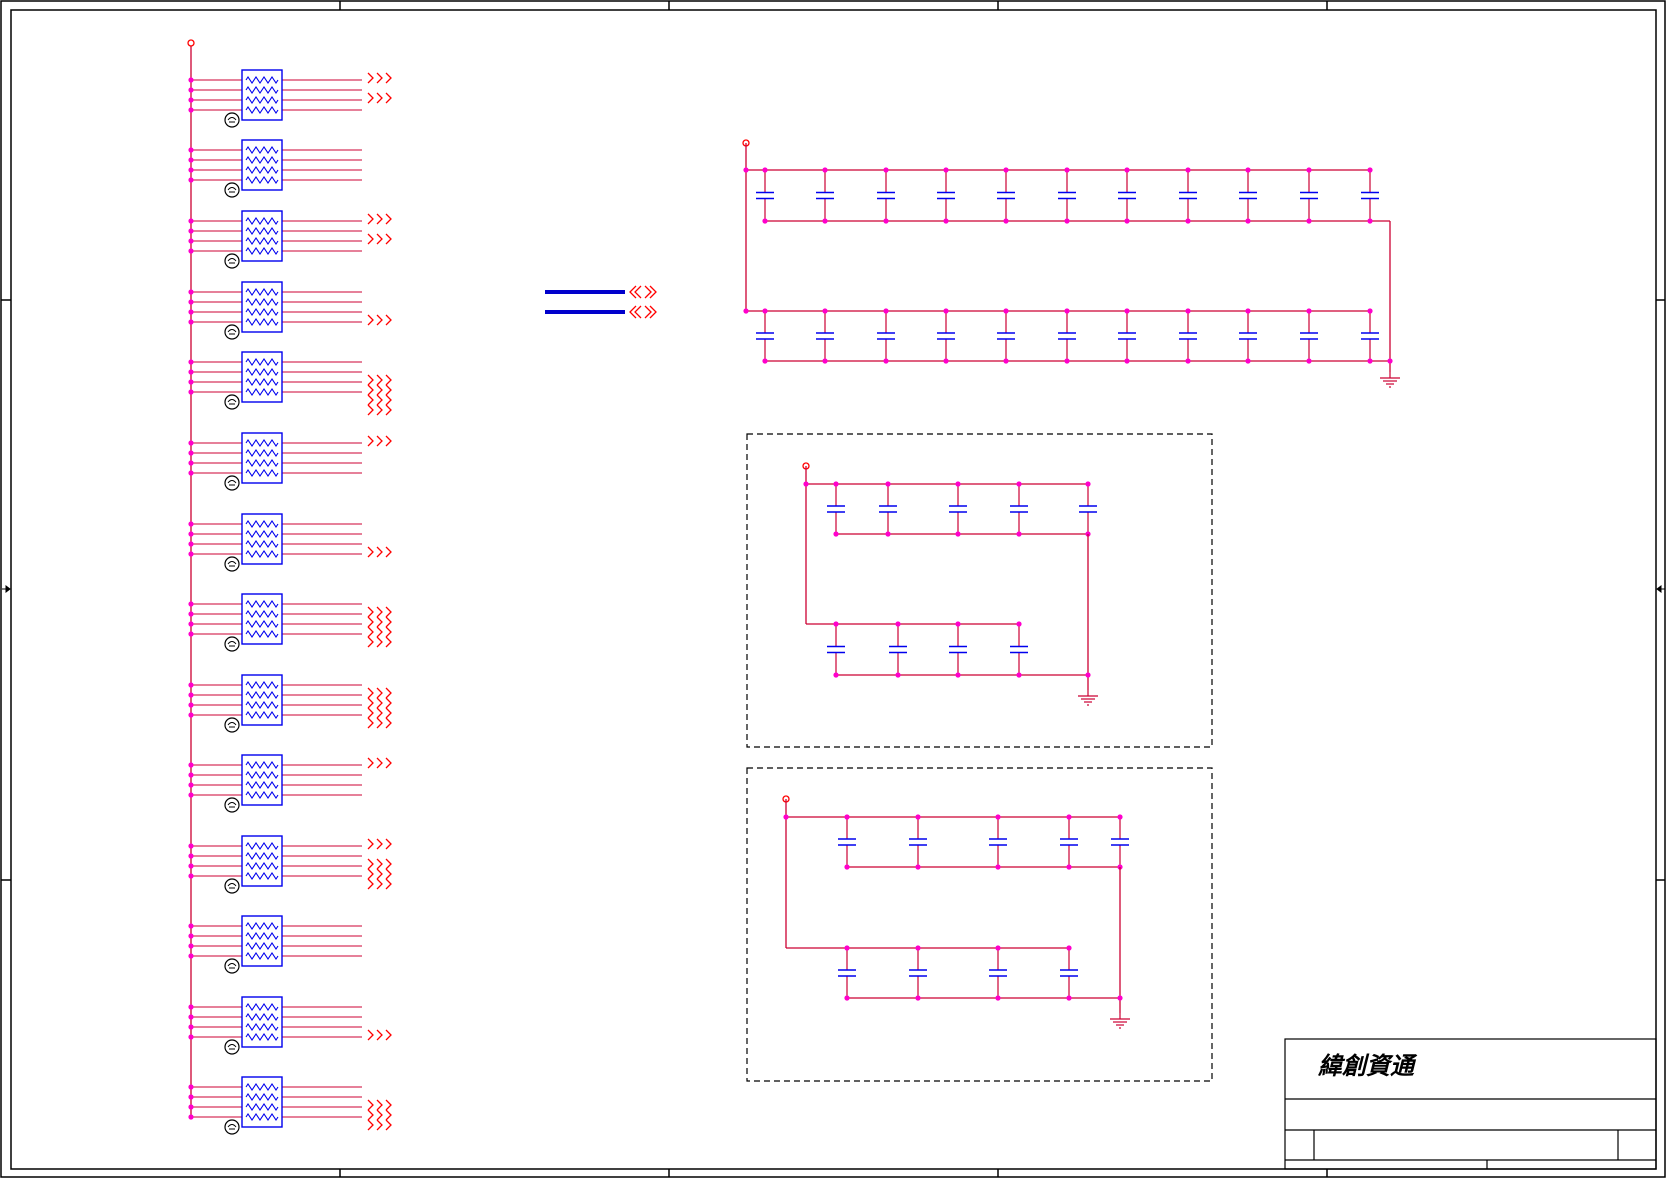  I want to click on power-port-circle-icon, so click(191, 43).